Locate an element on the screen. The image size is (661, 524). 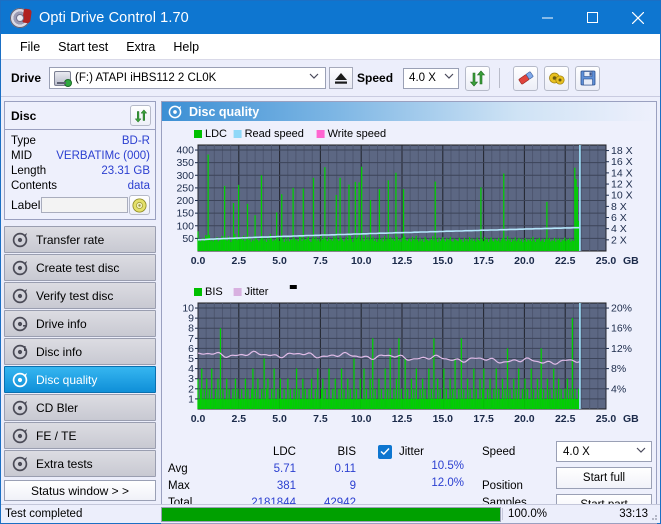
svg-text: 12% is located at coordinates (621, 349).